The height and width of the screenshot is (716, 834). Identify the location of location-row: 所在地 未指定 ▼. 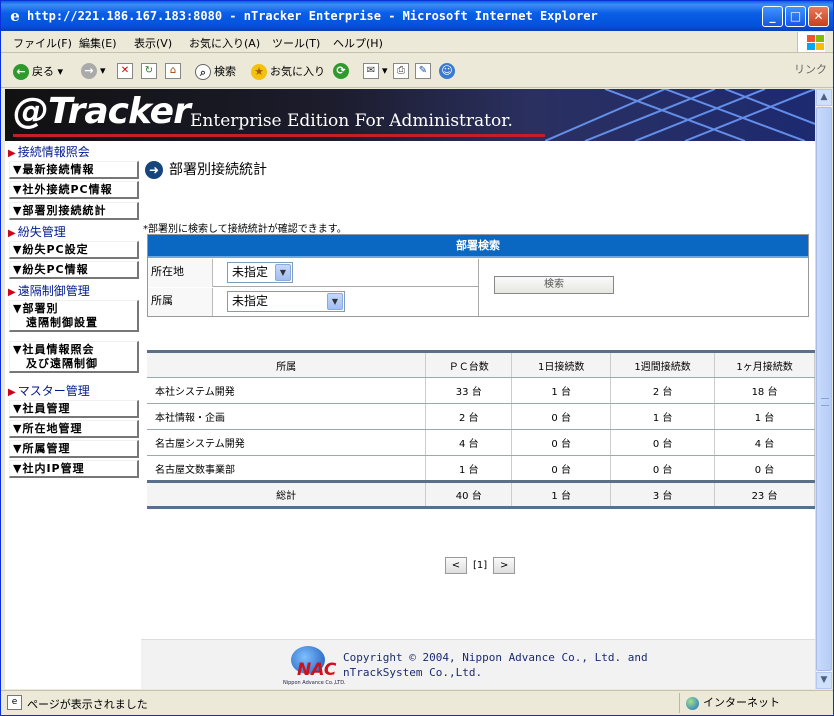
(313, 273).